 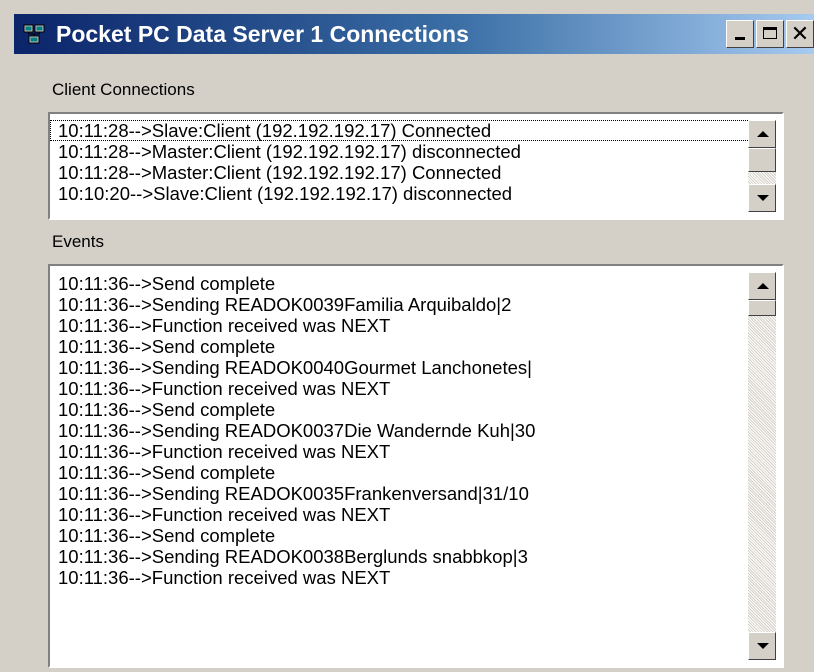 I want to click on close-button: ✕, so click(x=800, y=34).